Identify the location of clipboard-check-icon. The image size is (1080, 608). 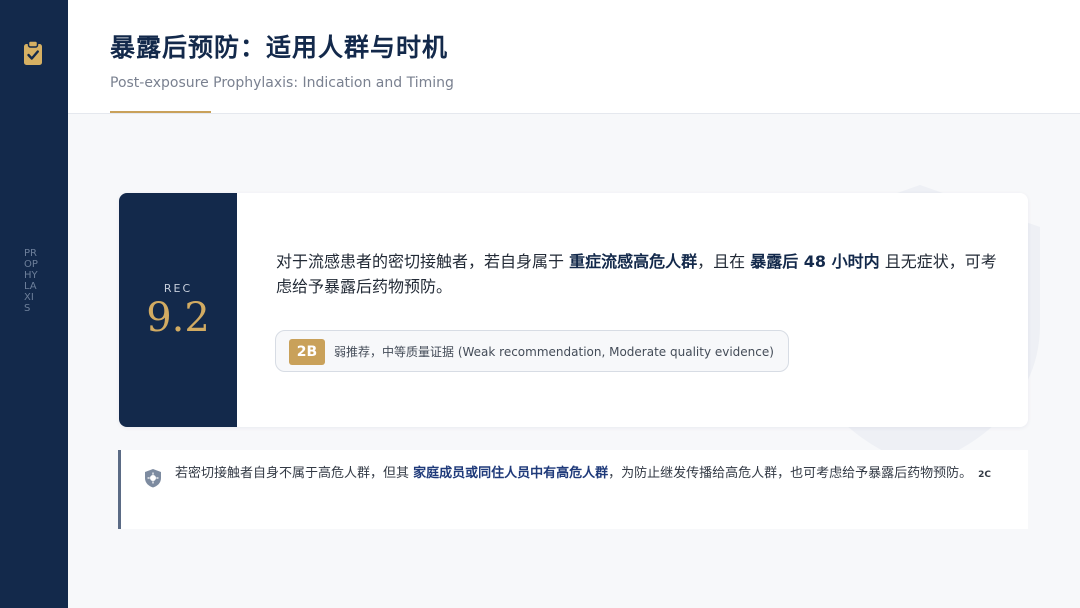
(33, 55).